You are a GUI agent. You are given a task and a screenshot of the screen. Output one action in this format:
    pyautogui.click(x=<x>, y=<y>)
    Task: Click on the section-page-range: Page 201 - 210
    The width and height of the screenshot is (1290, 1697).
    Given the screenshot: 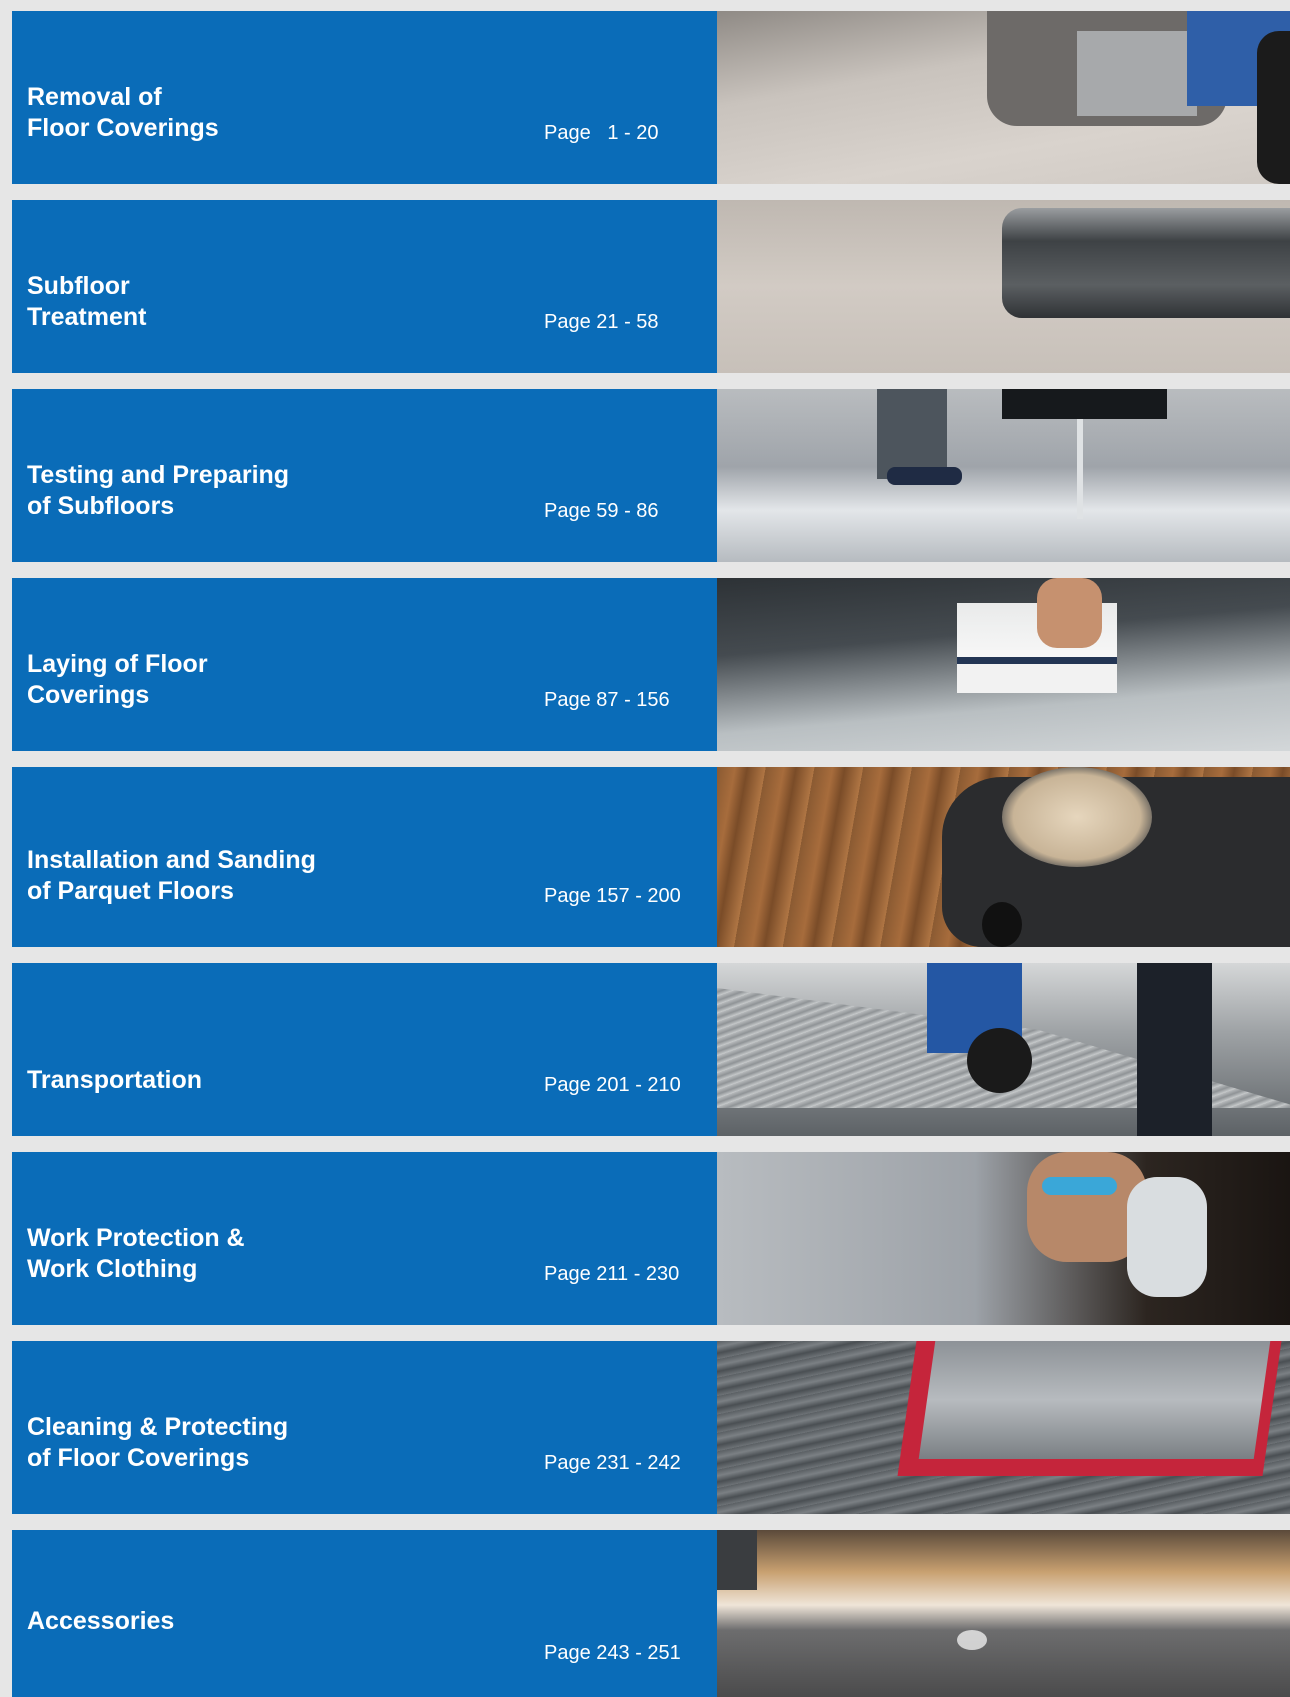 What is the action you would take?
    pyautogui.click(x=612, y=1085)
    